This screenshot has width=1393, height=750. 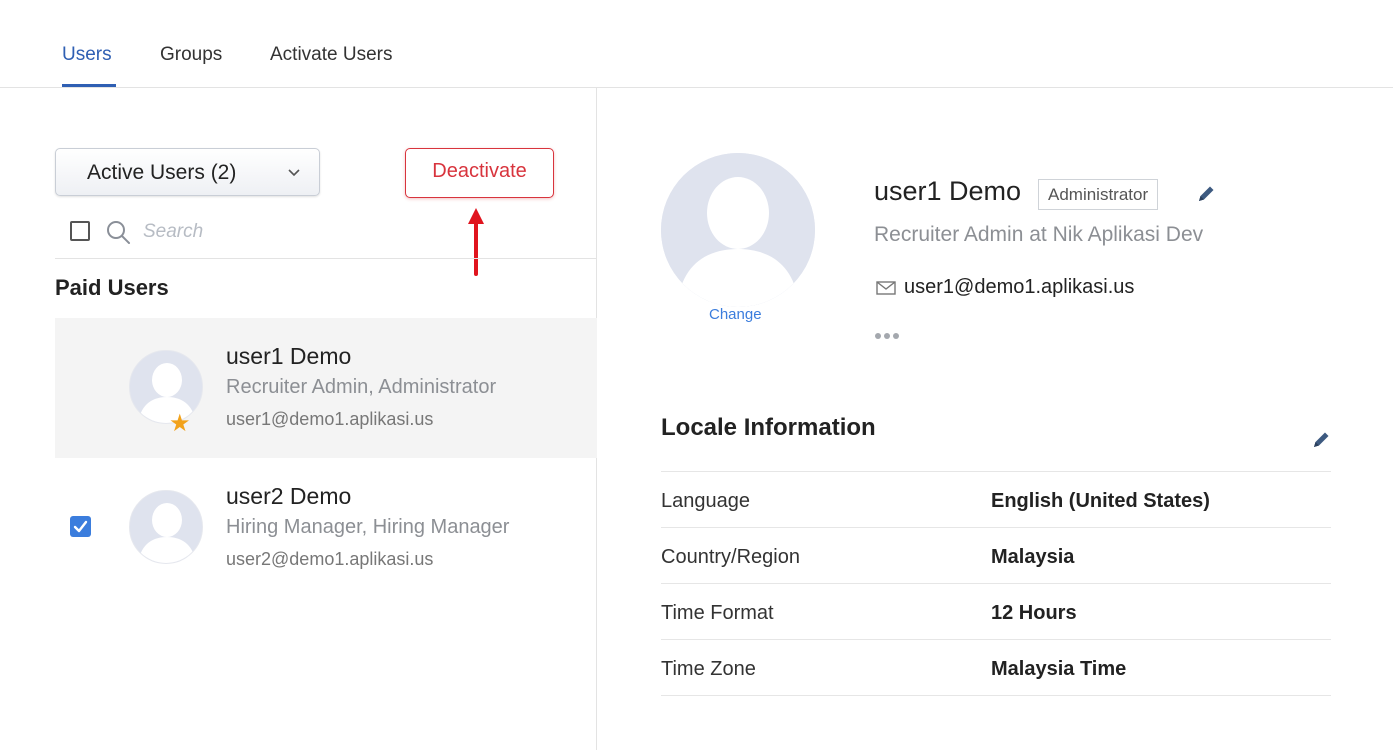 What do you see at coordinates (326, 258) in the screenshot?
I see `divider` at bounding box center [326, 258].